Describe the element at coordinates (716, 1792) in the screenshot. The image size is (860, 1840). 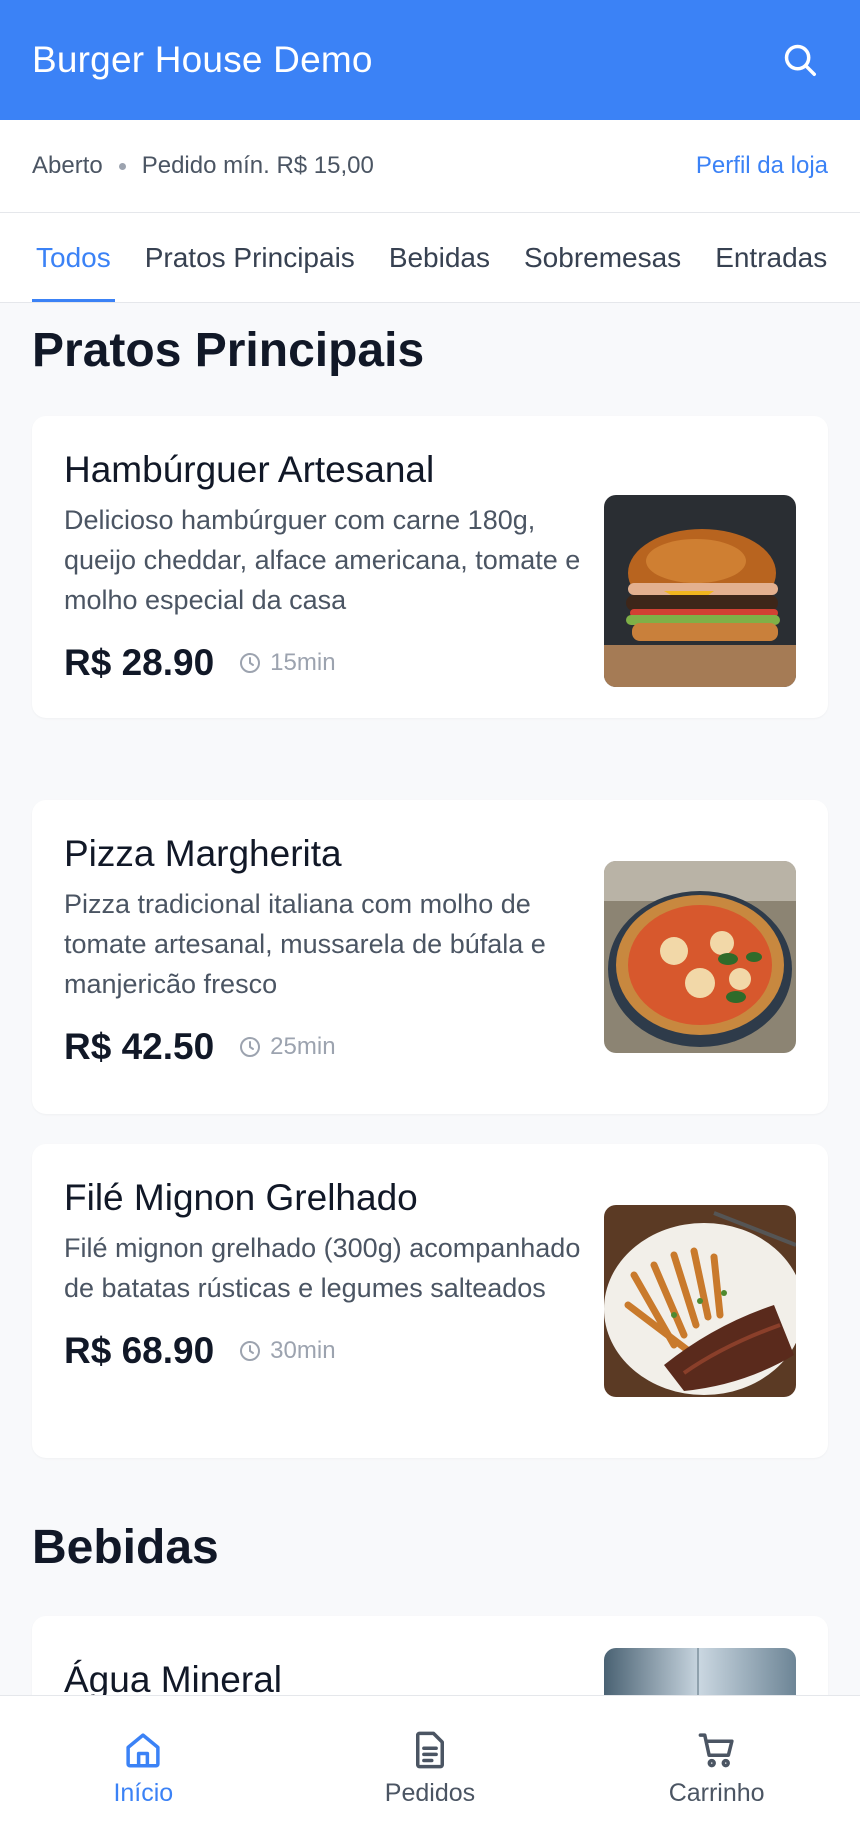
I see `nav-label: Carrinho` at that location.